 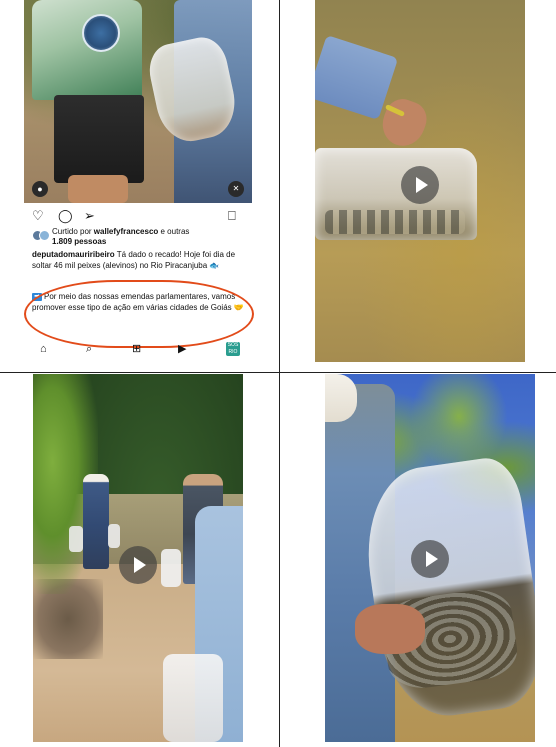 I want to click on bottom-nav: ⌂ ⌕ ⊞ ▶ SOS RIO, so click(x=138, y=349).